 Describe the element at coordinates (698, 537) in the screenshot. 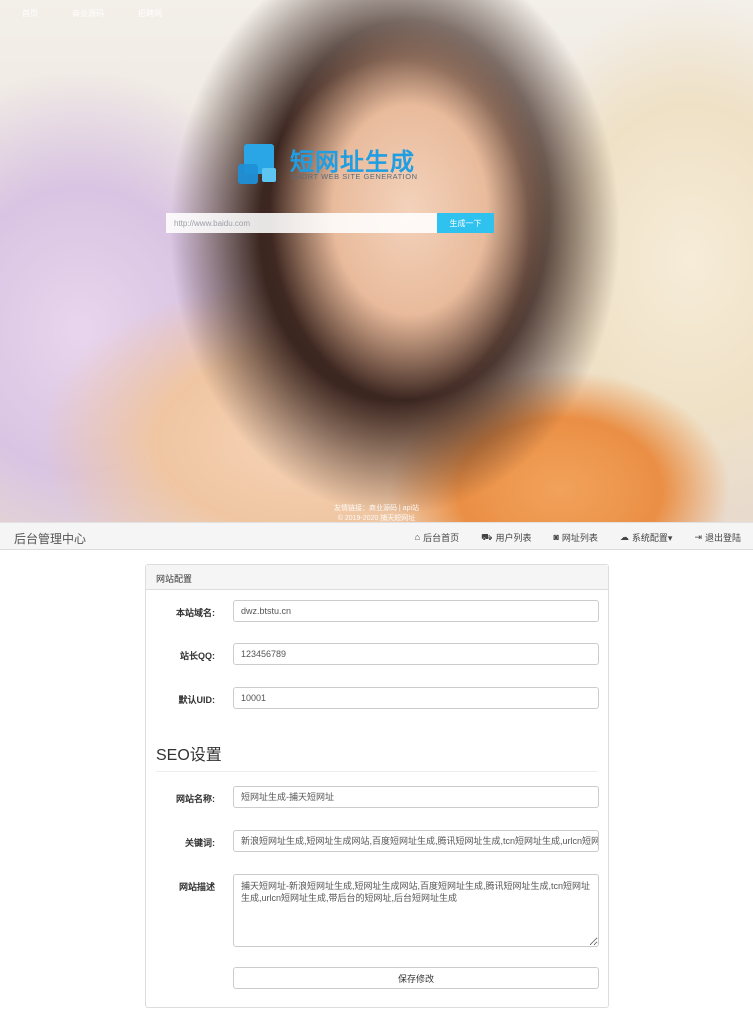

I see `logout-icon: ⇥` at that location.